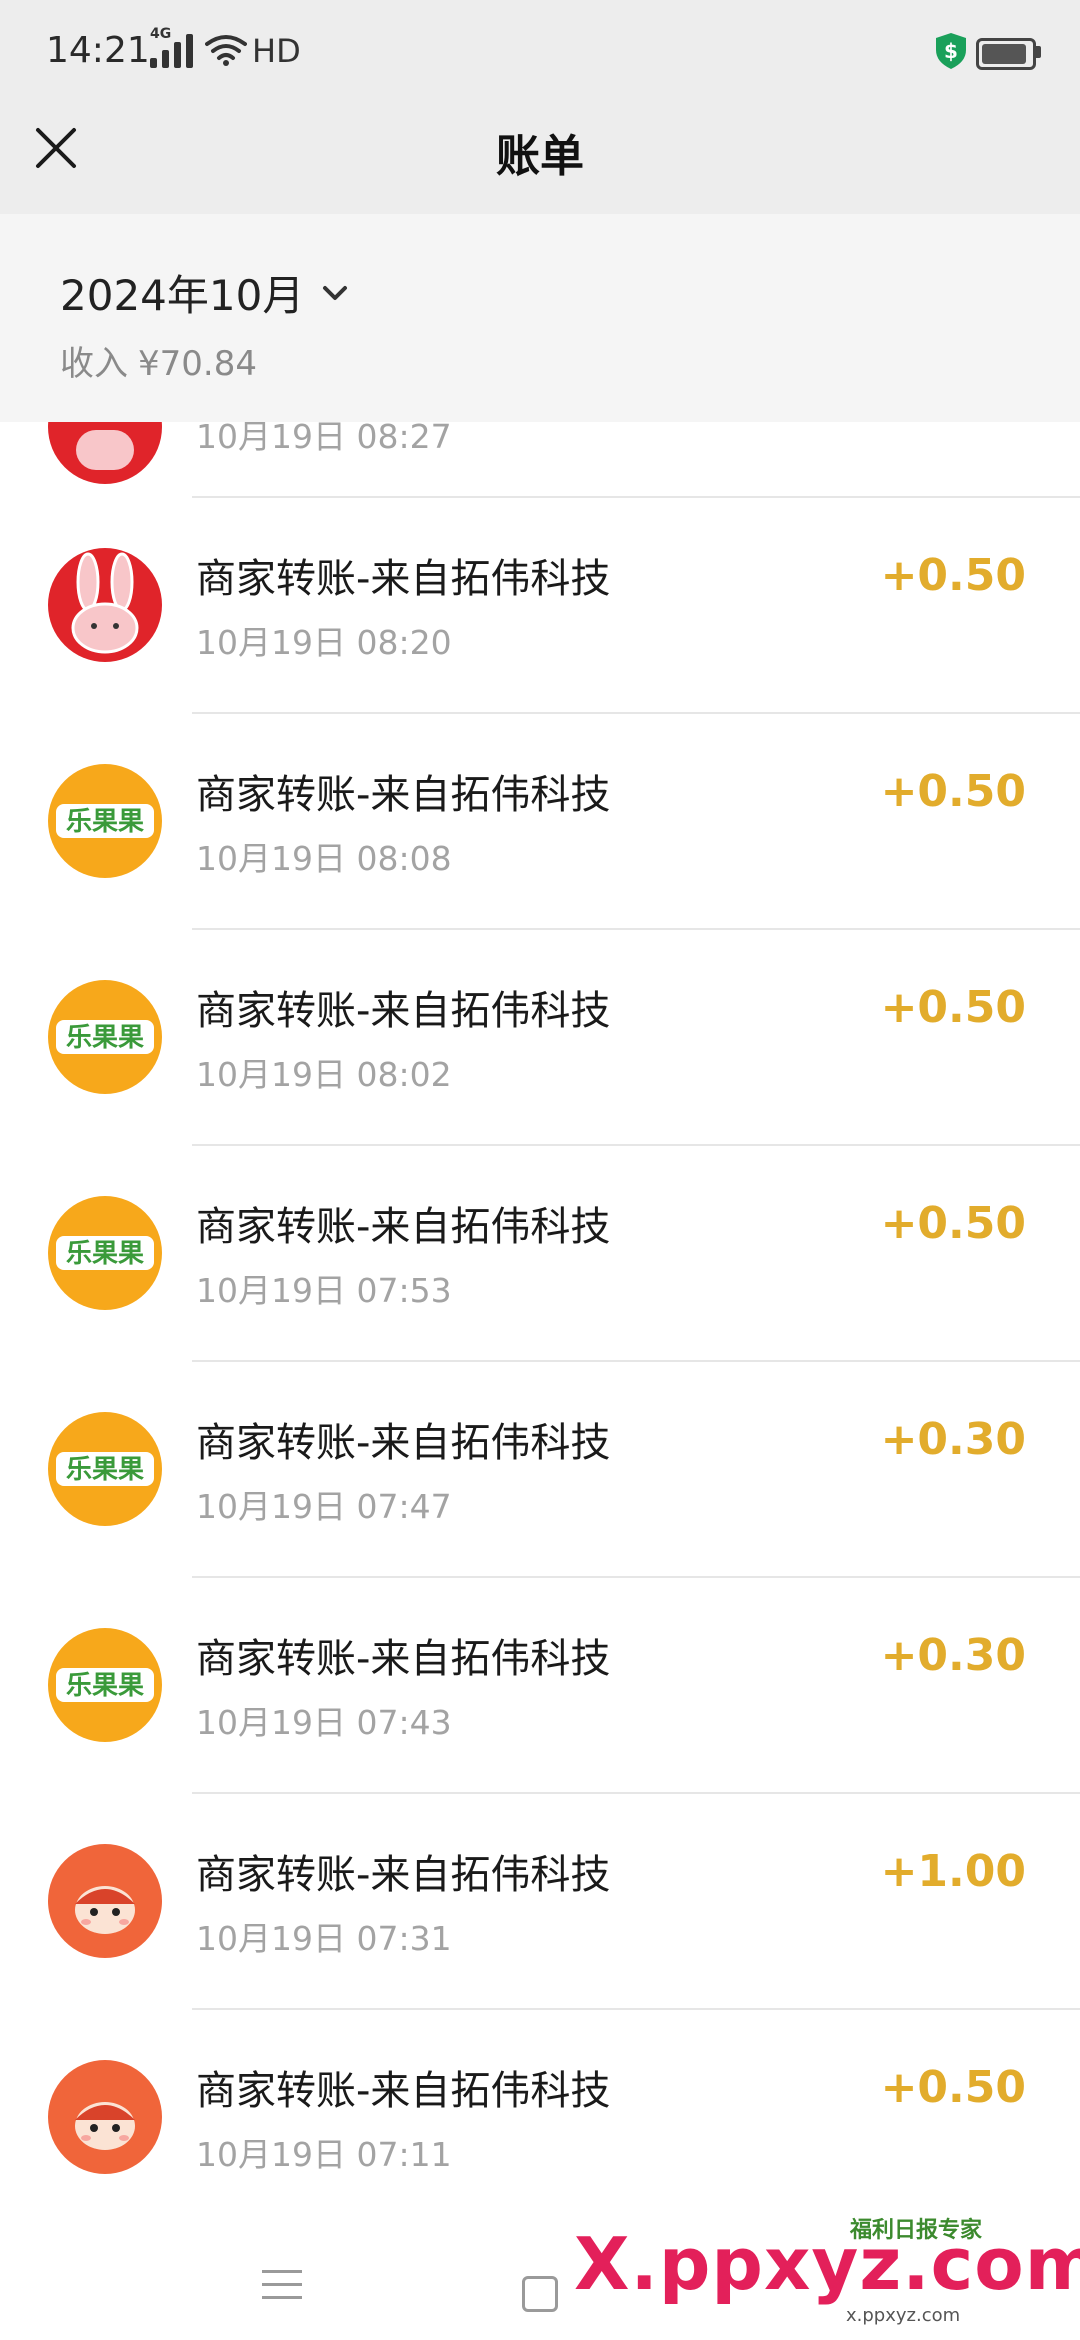 The width and height of the screenshot is (1080, 2340). What do you see at coordinates (540, 1686) in the screenshot?
I see `list-item: 乐果果 商家转账-来自拓伟科技 10月19日 07:43 +0.30` at bounding box center [540, 1686].